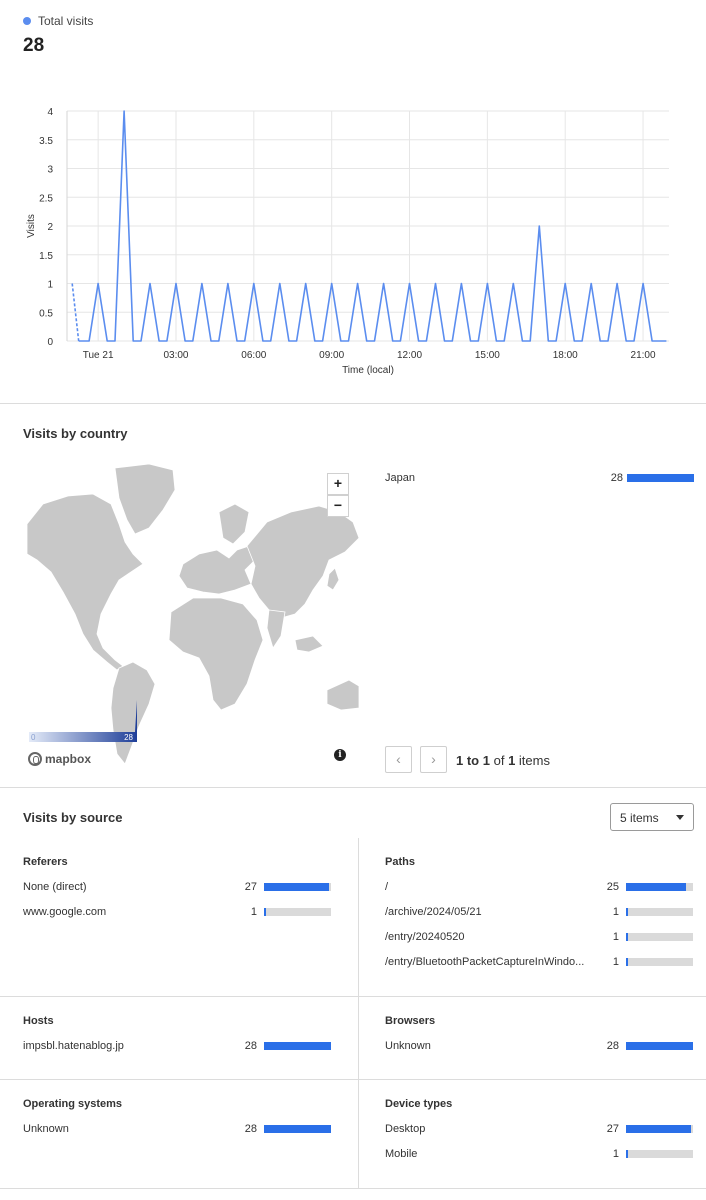 Image resolution: width=706 pixels, height=1200 pixels. What do you see at coordinates (253, 355) in the screenshot?
I see `x-tick-label: 06:00` at bounding box center [253, 355].